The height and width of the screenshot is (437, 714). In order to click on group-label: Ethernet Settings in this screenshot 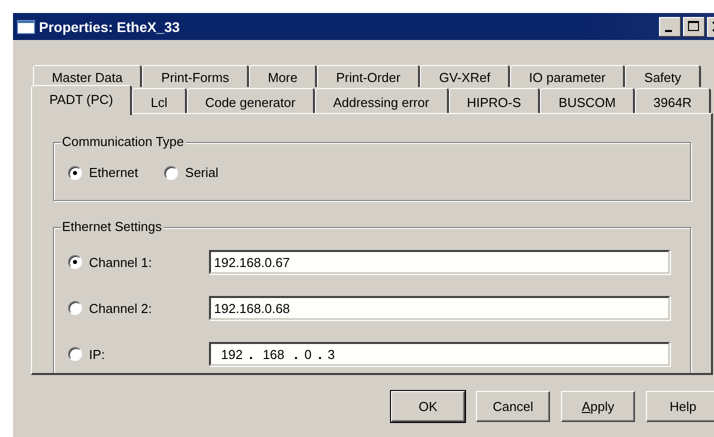, I will do `click(112, 226)`.